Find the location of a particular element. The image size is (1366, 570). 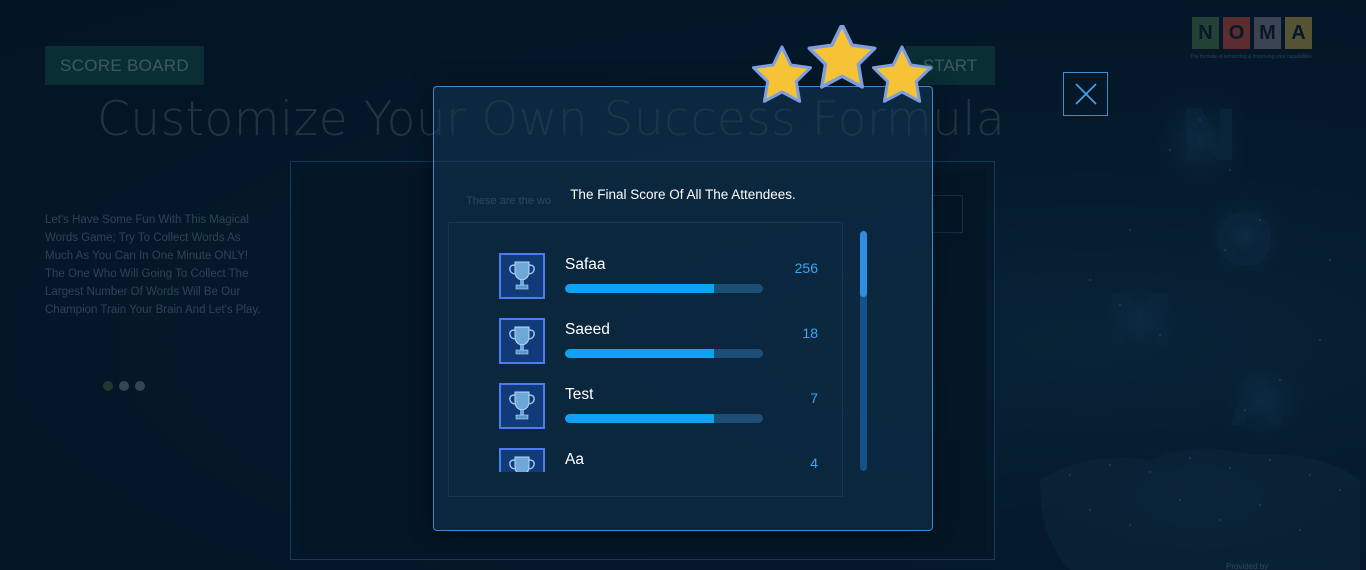

attendee-score: 256 is located at coordinates (806, 268).